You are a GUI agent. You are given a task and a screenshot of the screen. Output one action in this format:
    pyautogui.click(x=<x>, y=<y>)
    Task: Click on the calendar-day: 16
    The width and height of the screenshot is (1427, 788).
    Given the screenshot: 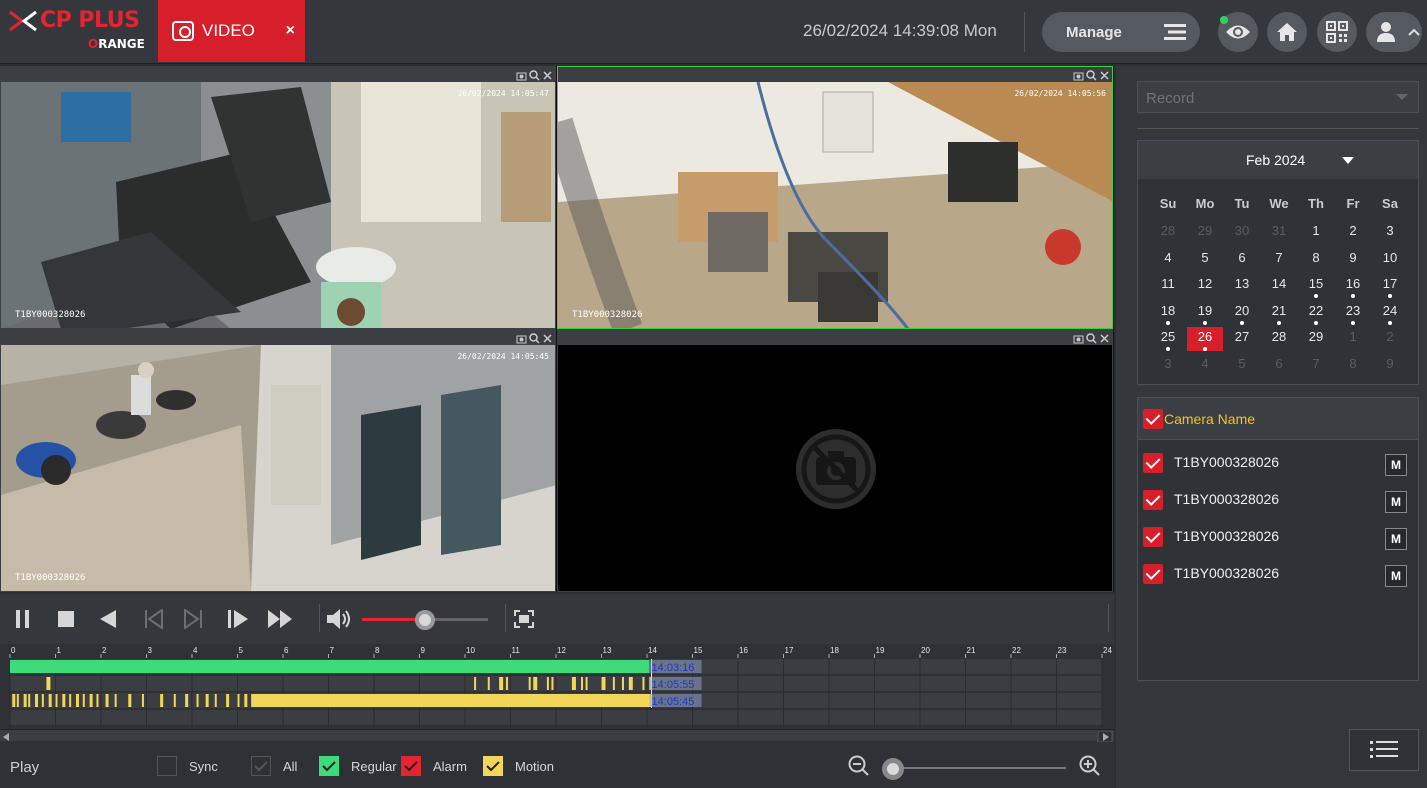 What is the action you would take?
    pyautogui.click(x=1353, y=286)
    